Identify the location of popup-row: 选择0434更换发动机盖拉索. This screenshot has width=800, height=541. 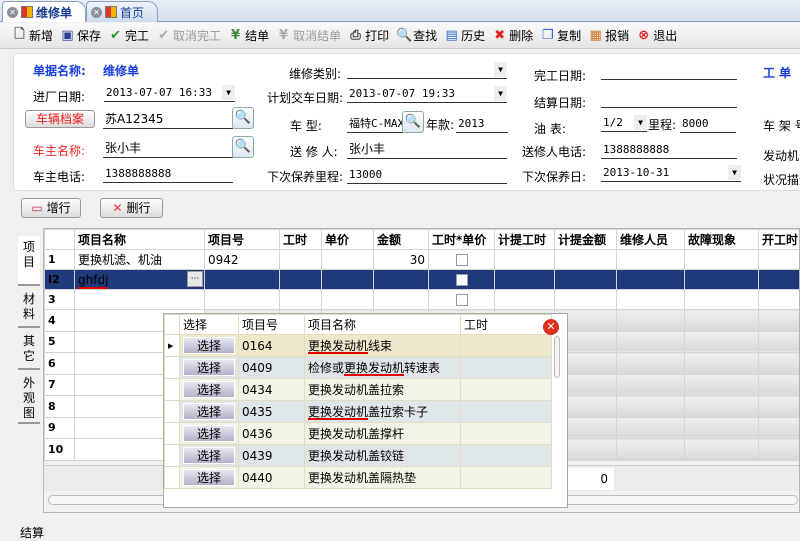
(358, 390).